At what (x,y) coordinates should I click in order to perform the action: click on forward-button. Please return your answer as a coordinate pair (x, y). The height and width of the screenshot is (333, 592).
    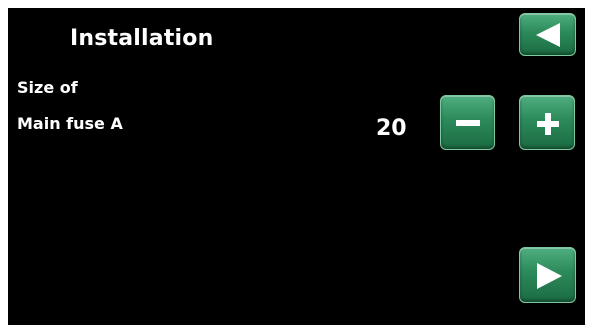
    Looking at the image, I should click on (547, 275).